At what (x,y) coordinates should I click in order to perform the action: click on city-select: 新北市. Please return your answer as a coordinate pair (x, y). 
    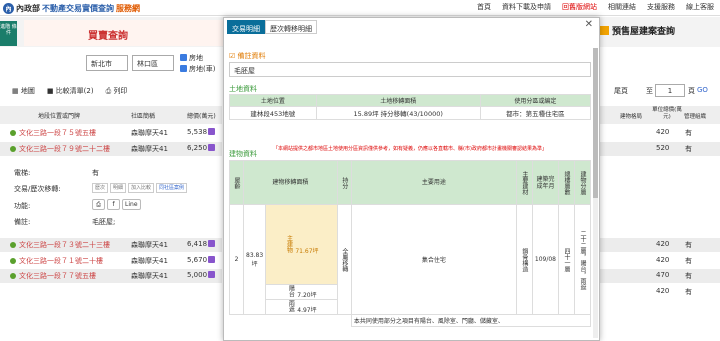
    Looking at the image, I should click on (107, 63).